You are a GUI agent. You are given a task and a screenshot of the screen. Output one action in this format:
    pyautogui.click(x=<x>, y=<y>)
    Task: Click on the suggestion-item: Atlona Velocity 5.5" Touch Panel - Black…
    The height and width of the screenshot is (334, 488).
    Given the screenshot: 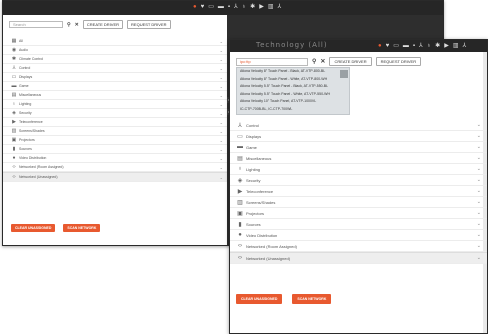 What is the action you would take?
    pyautogui.click(x=293, y=87)
    